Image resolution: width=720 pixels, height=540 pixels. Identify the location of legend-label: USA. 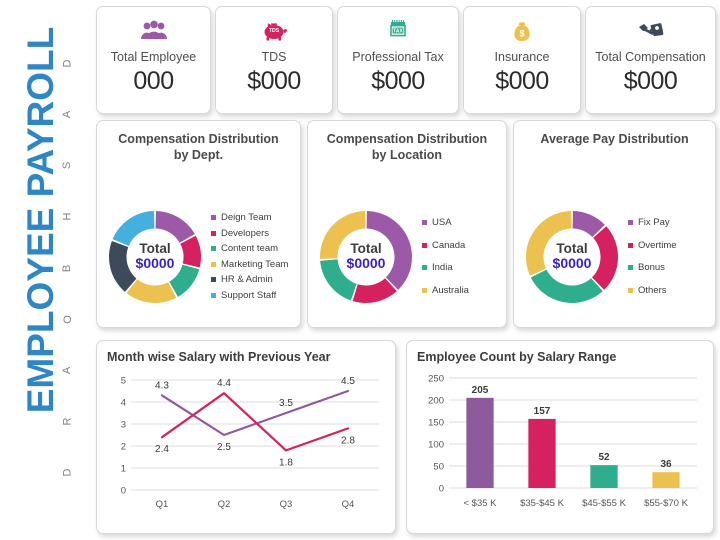
(442, 222).